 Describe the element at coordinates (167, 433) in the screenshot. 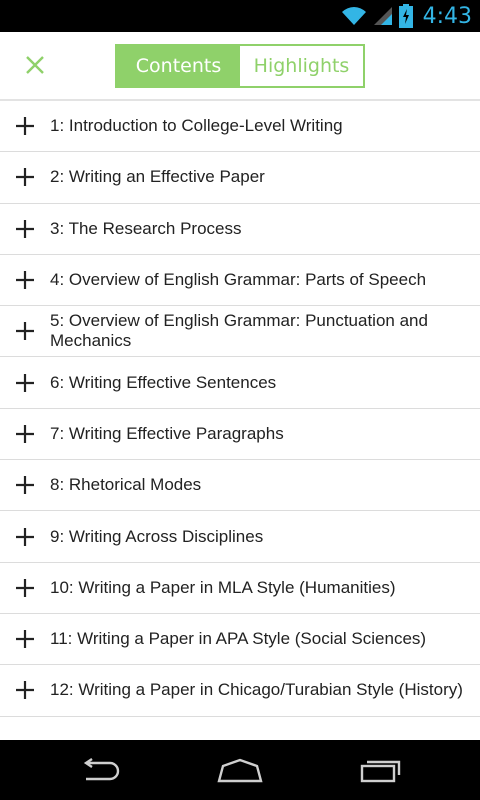

I see `list-item-label: 7: Writing Effective Paragraphs` at that location.